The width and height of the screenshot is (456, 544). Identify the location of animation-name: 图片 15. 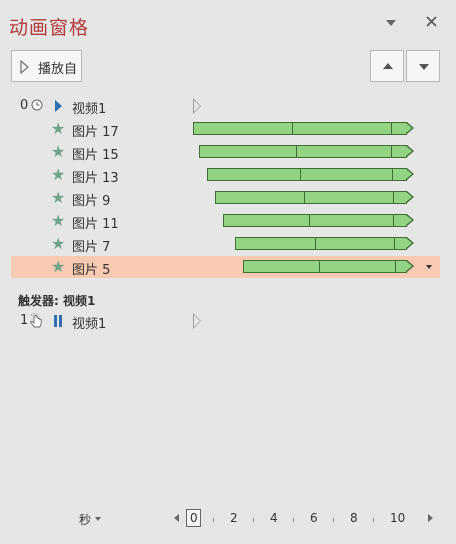
(95, 155).